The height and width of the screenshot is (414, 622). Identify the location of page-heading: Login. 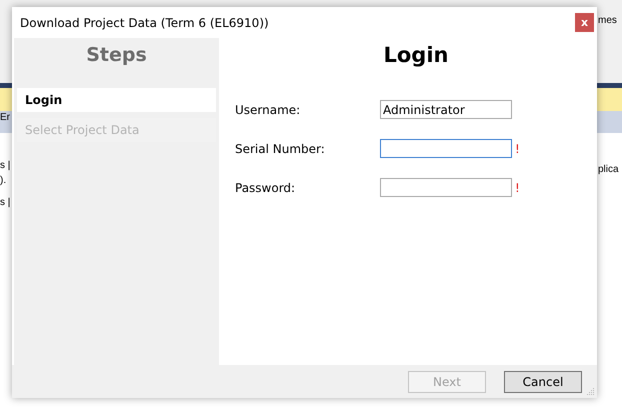
(416, 55).